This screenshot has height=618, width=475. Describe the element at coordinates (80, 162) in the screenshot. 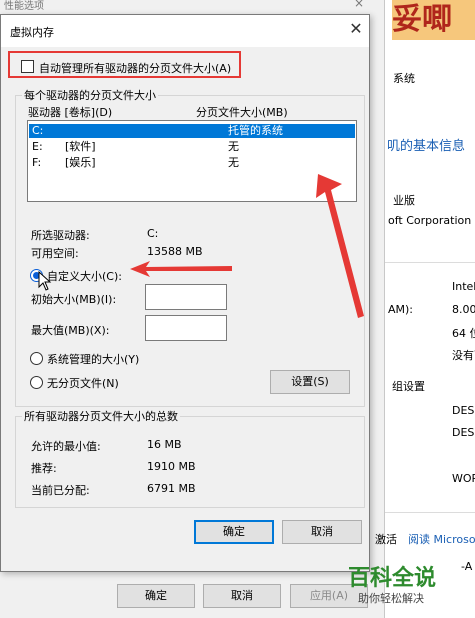

I see `drive-label: [娱乐]` at that location.